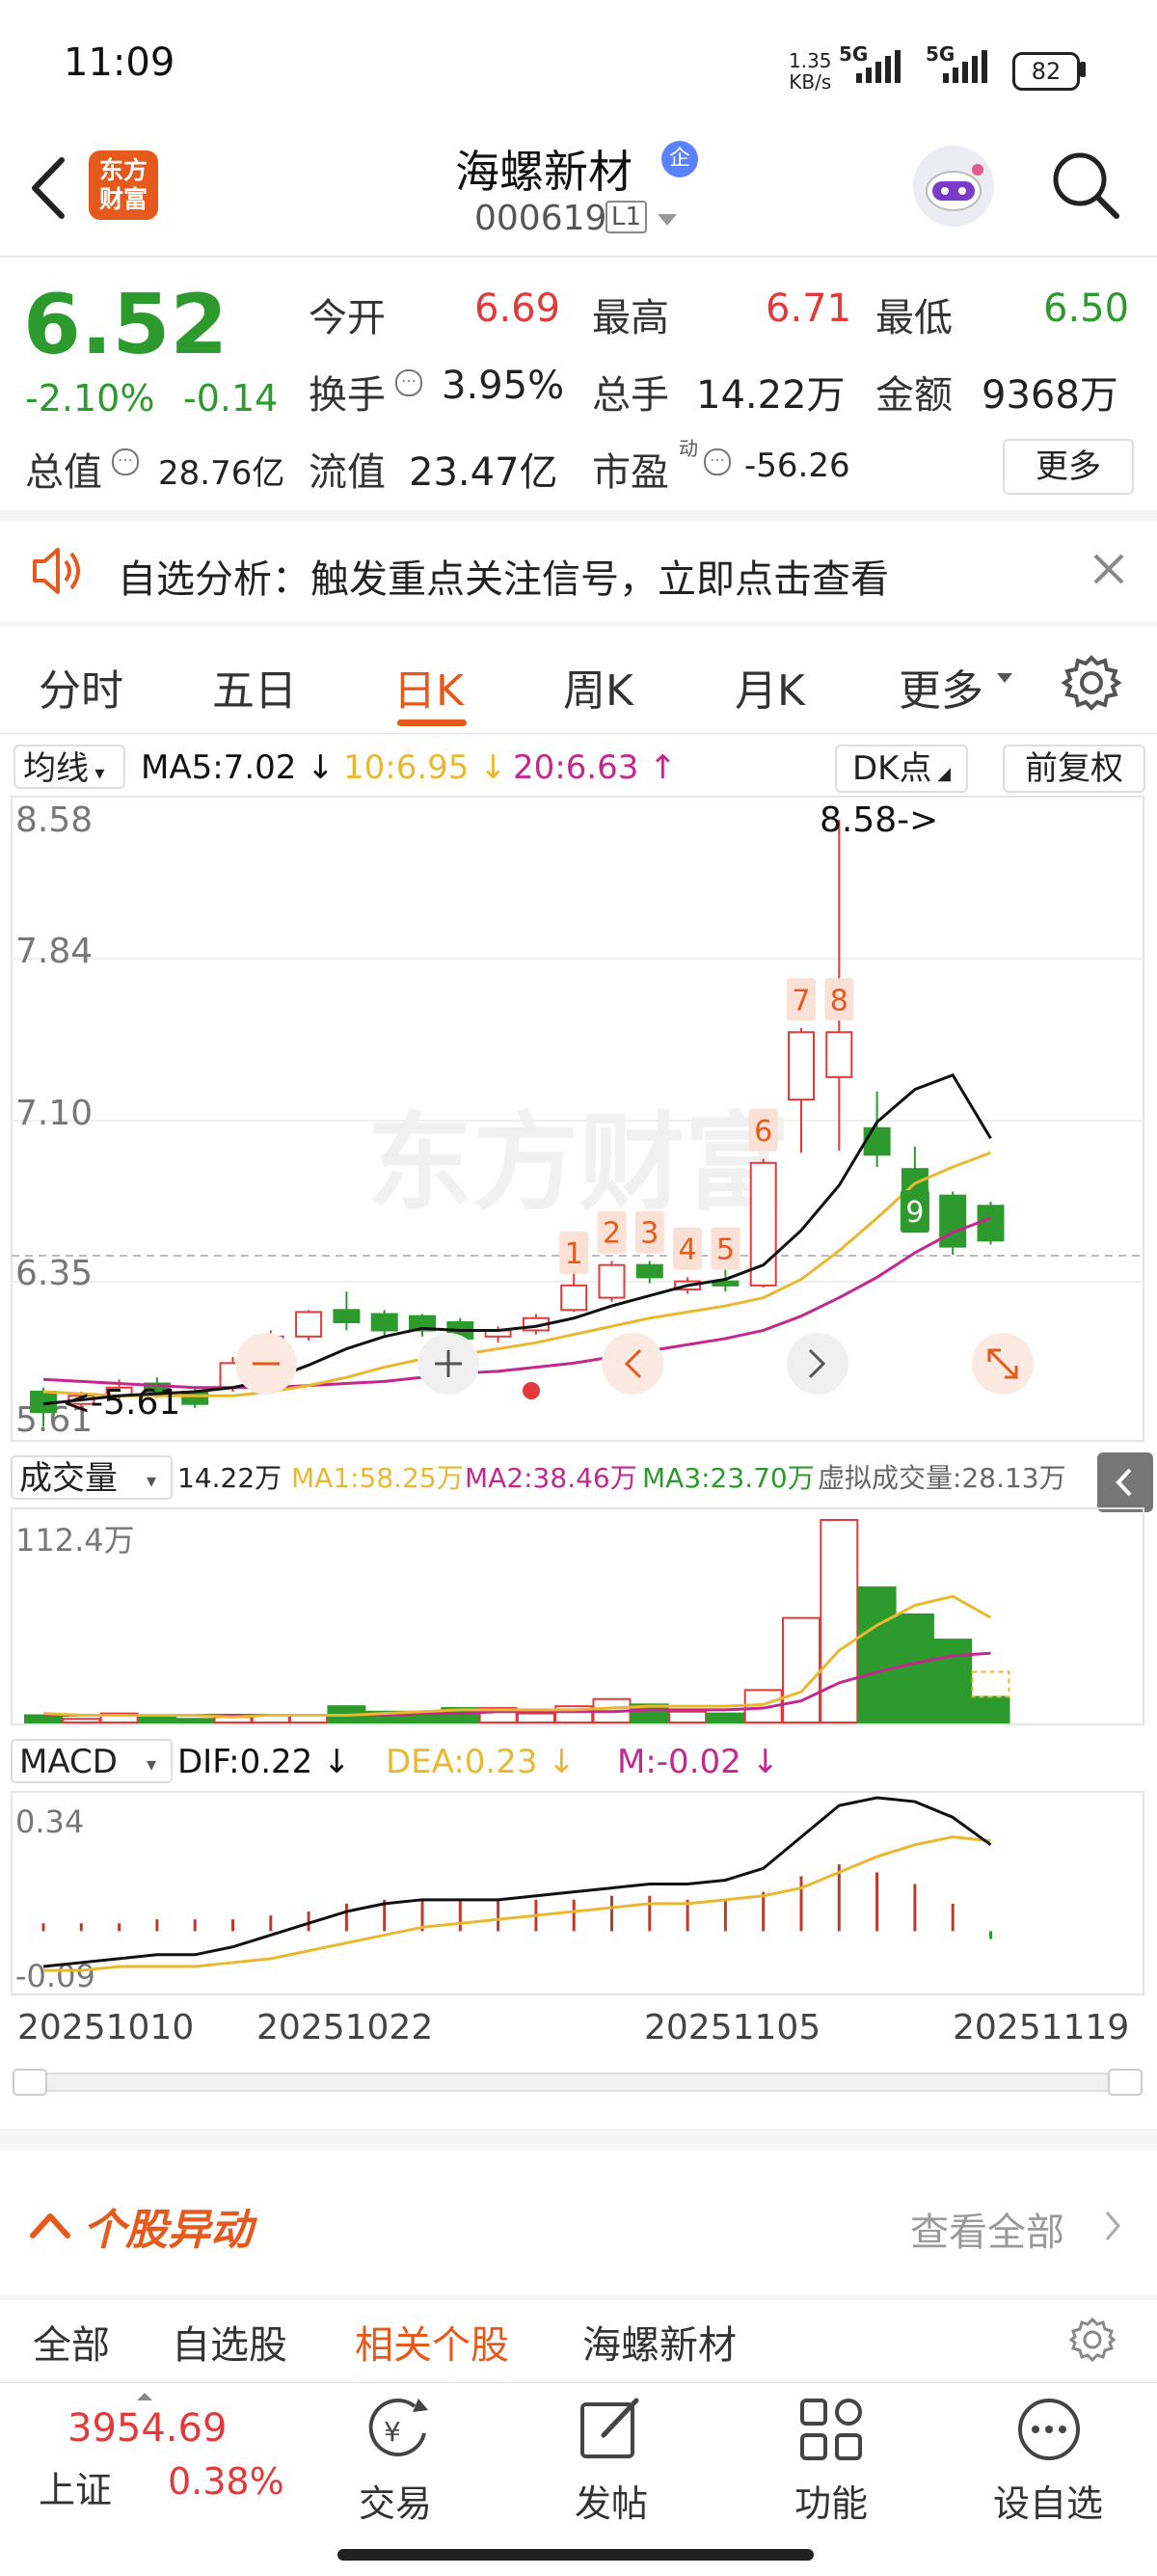  What do you see at coordinates (987, 2229) in the screenshot?
I see `view-all-link: 查看全部` at bounding box center [987, 2229].